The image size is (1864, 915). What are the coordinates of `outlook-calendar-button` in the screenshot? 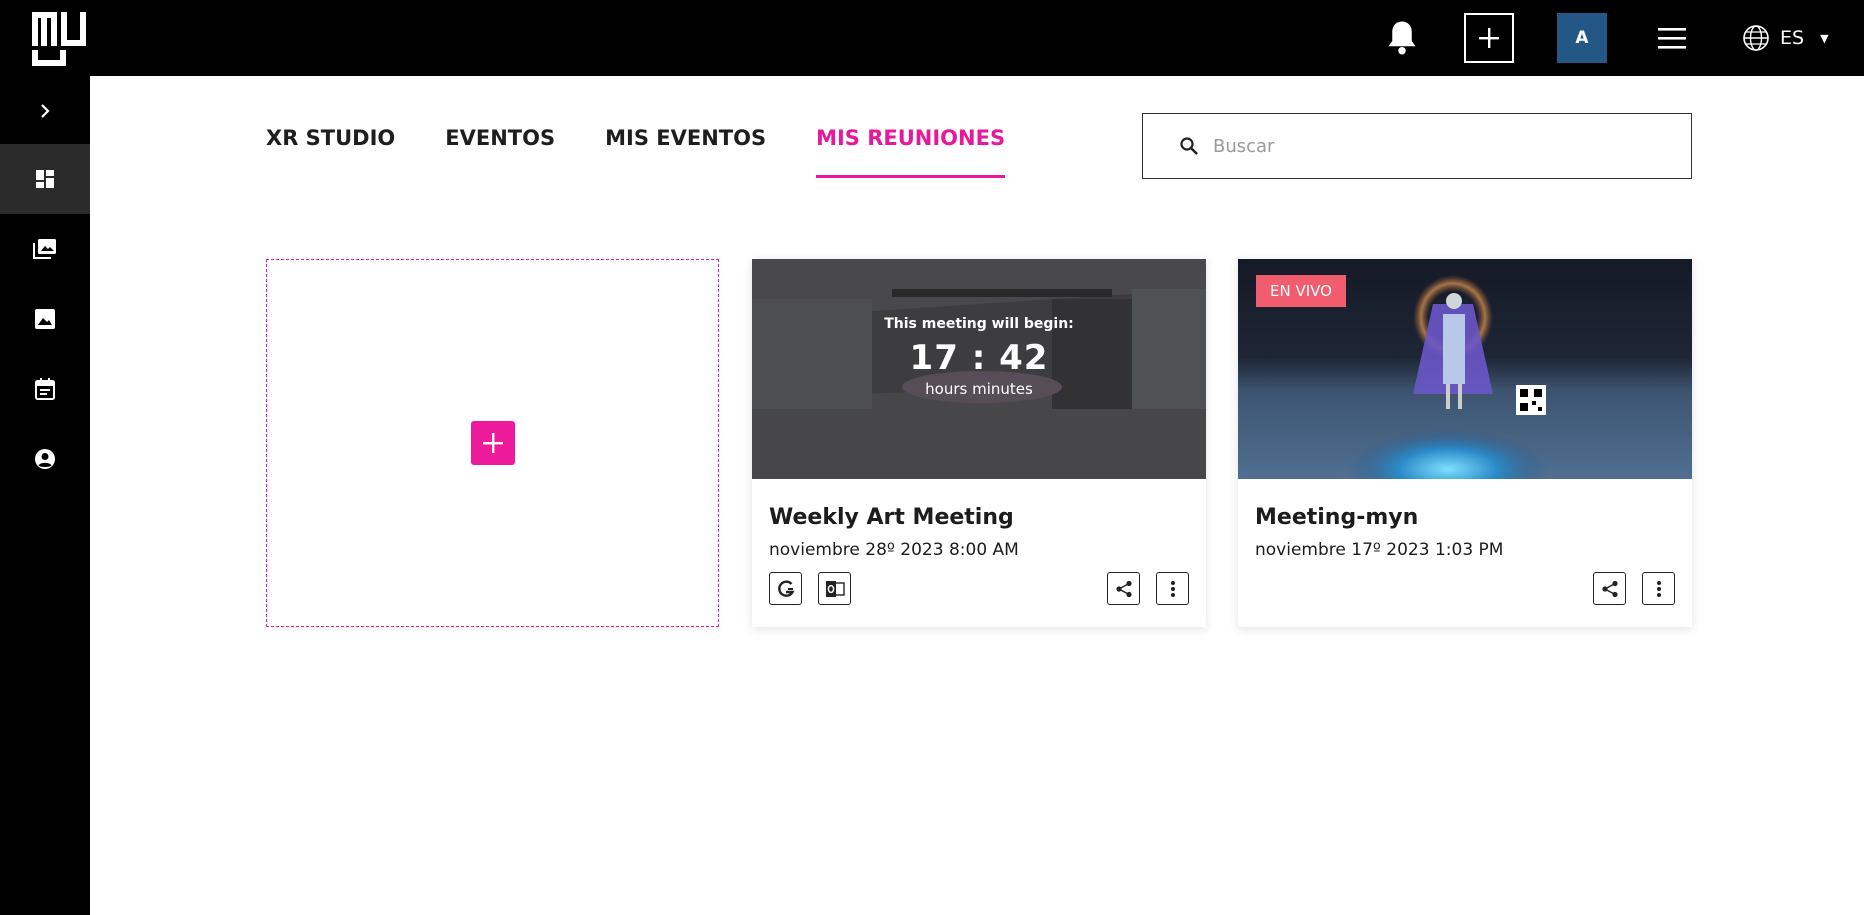 It's located at (834, 588).